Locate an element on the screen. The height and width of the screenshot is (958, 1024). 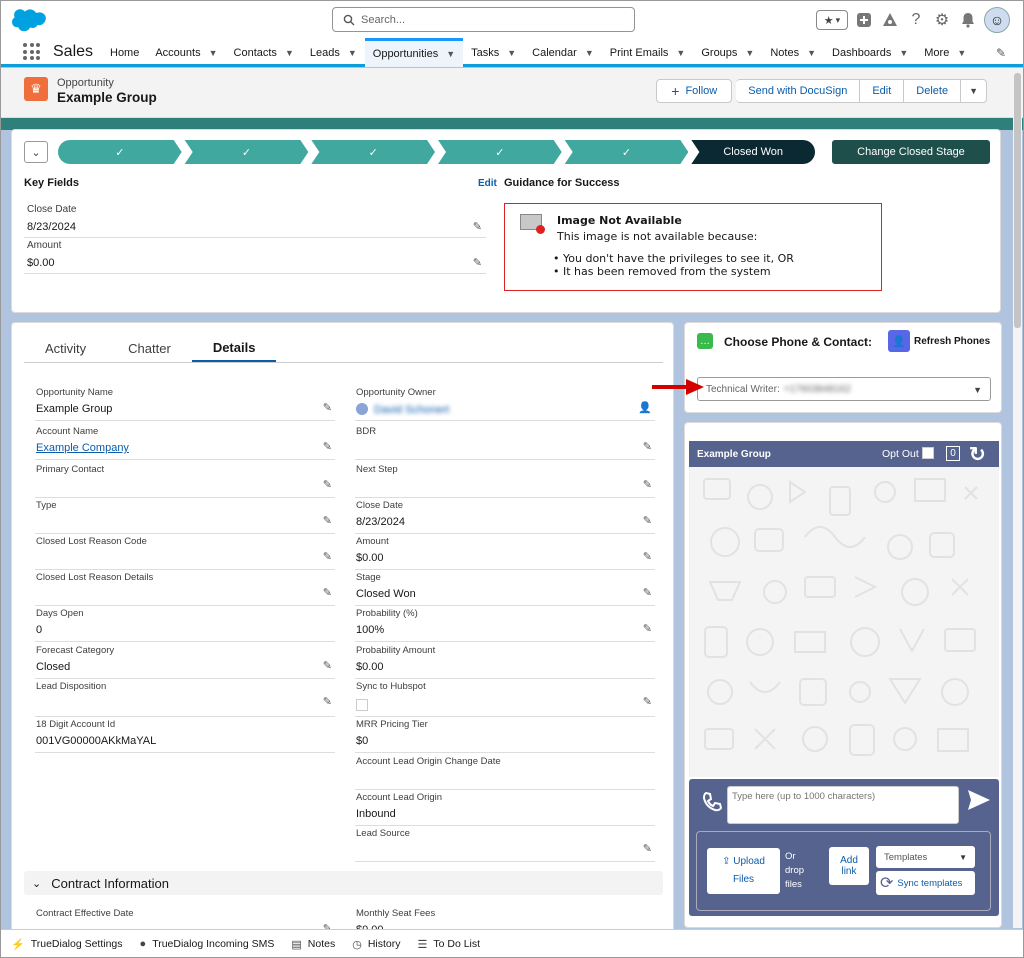
send-with-docusign-button: Send with DocuSign is located at coordinates (798, 91).